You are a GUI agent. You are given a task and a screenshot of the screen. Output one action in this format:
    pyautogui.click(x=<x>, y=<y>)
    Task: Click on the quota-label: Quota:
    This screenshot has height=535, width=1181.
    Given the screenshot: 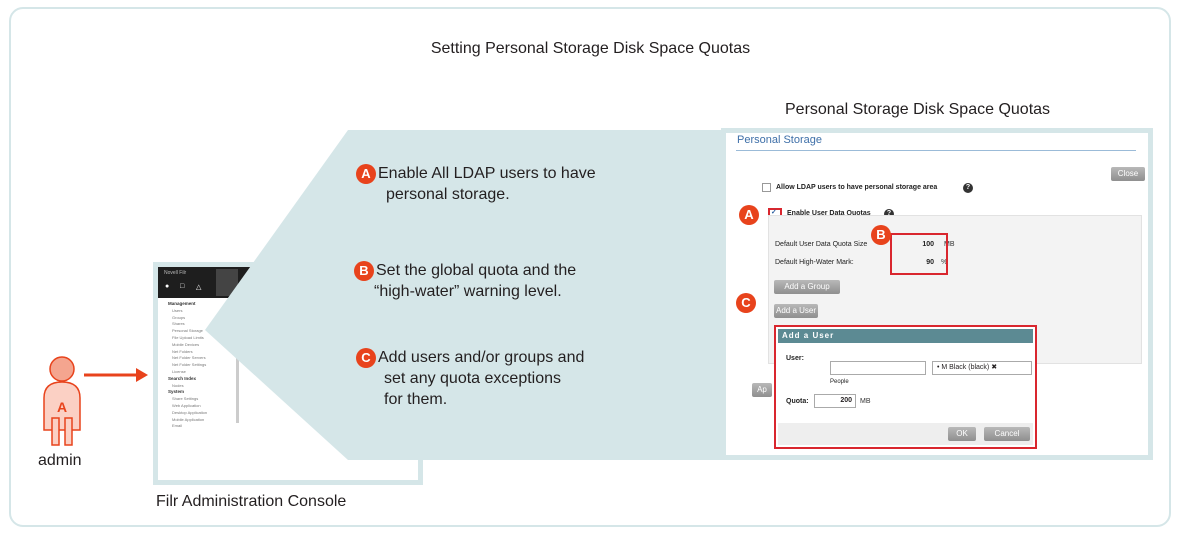 What is the action you would take?
    pyautogui.click(x=797, y=401)
    